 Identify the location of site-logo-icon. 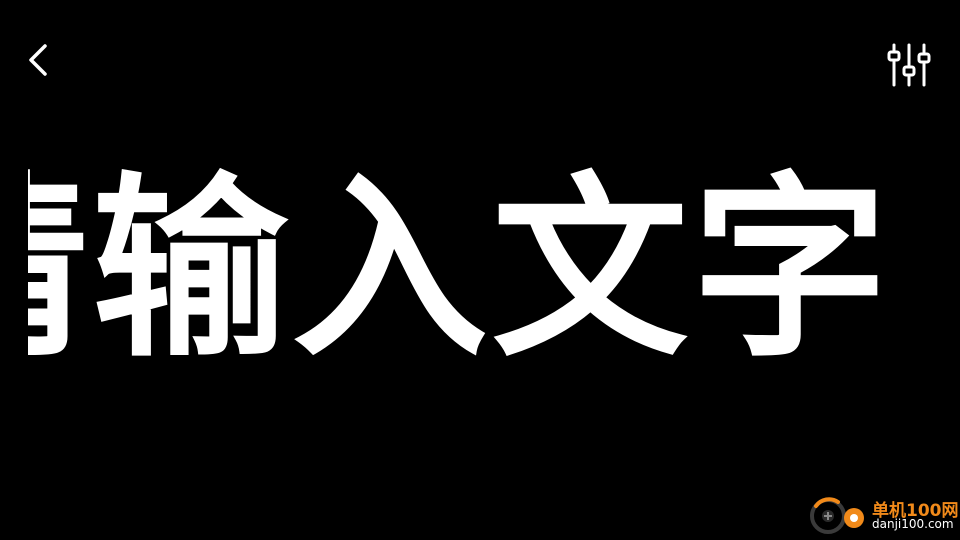
(837, 515).